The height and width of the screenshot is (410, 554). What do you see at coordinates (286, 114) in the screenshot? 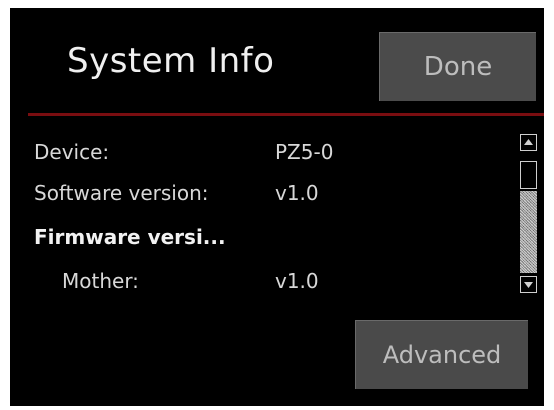
I see `header-divider` at bounding box center [286, 114].